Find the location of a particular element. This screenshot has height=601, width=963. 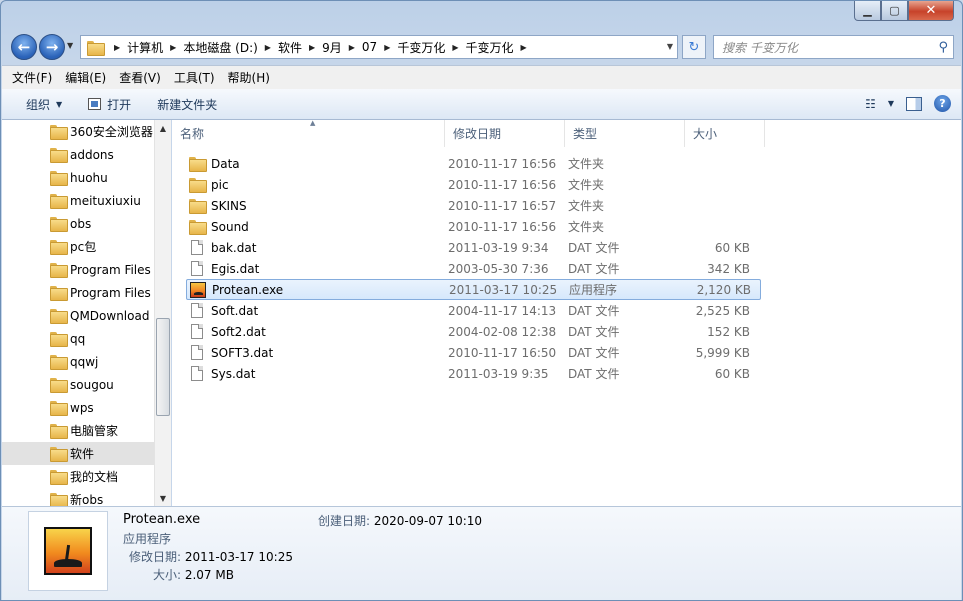

breadcrumb-software: 软件 is located at coordinates (290, 47).